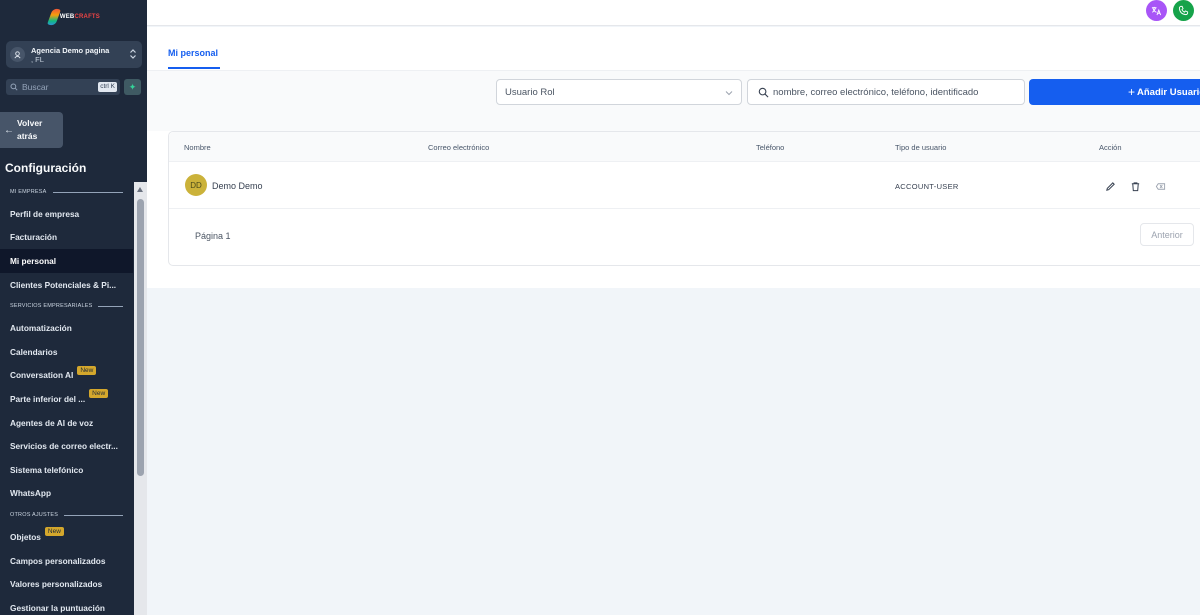 This screenshot has height=615, width=1200. Describe the element at coordinates (66, 537) in the screenshot. I see `sidebar-item-objetos: Objetos New` at that location.